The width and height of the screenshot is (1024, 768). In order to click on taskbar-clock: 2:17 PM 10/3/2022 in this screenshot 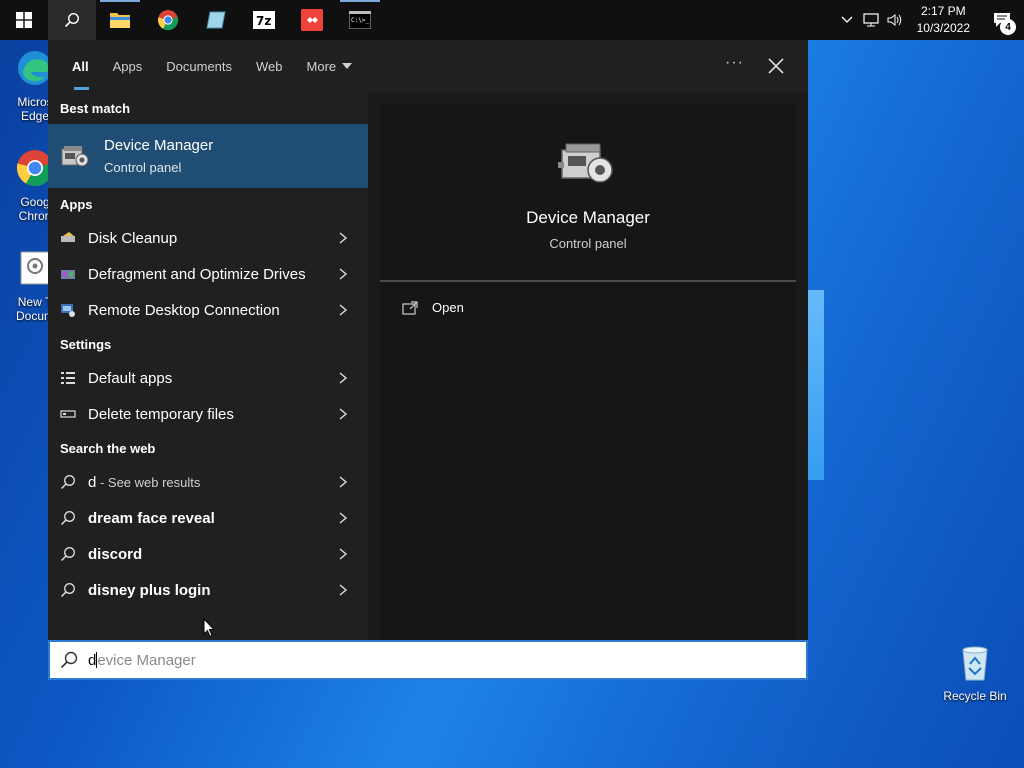, I will do `click(943, 20)`.